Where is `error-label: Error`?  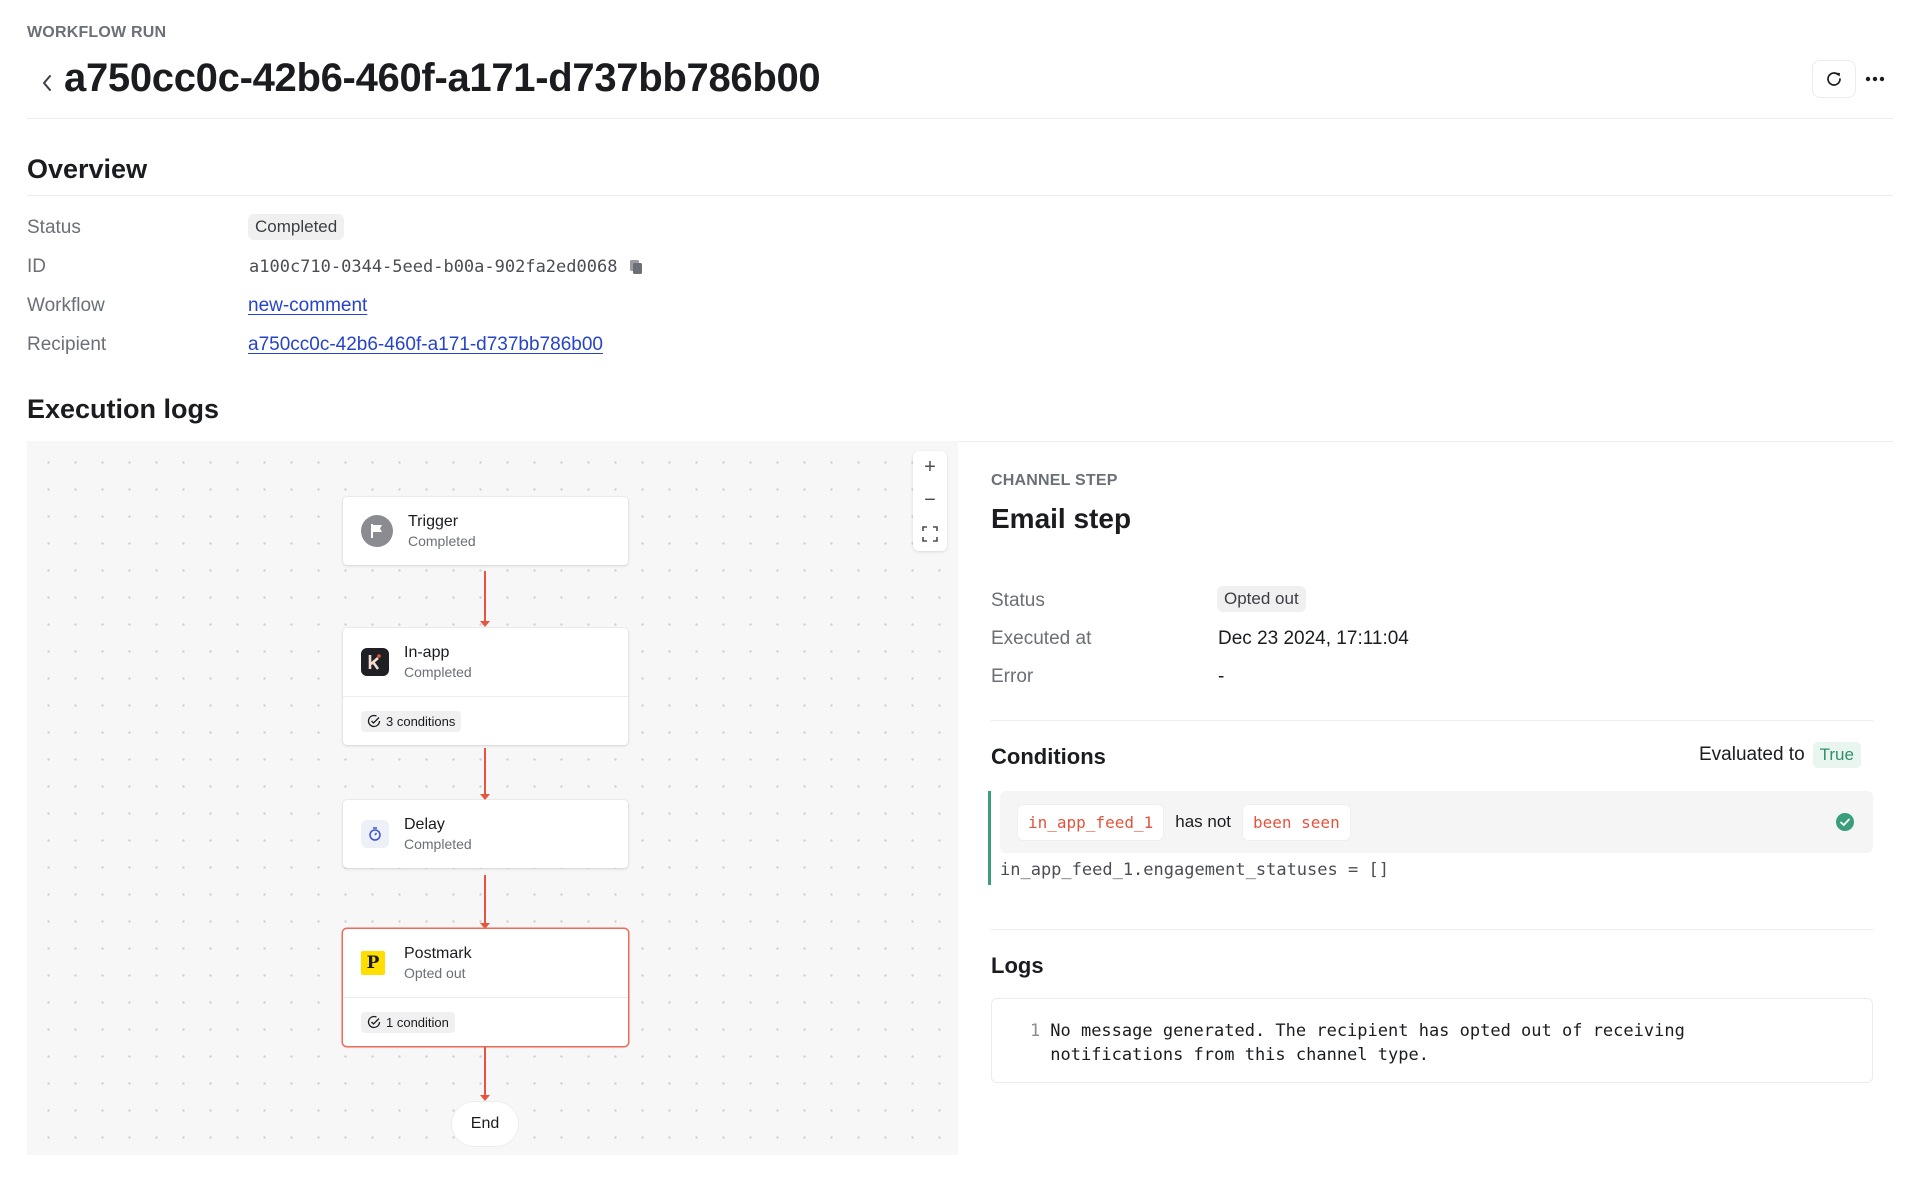 error-label: Error is located at coordinates (1012, 676).